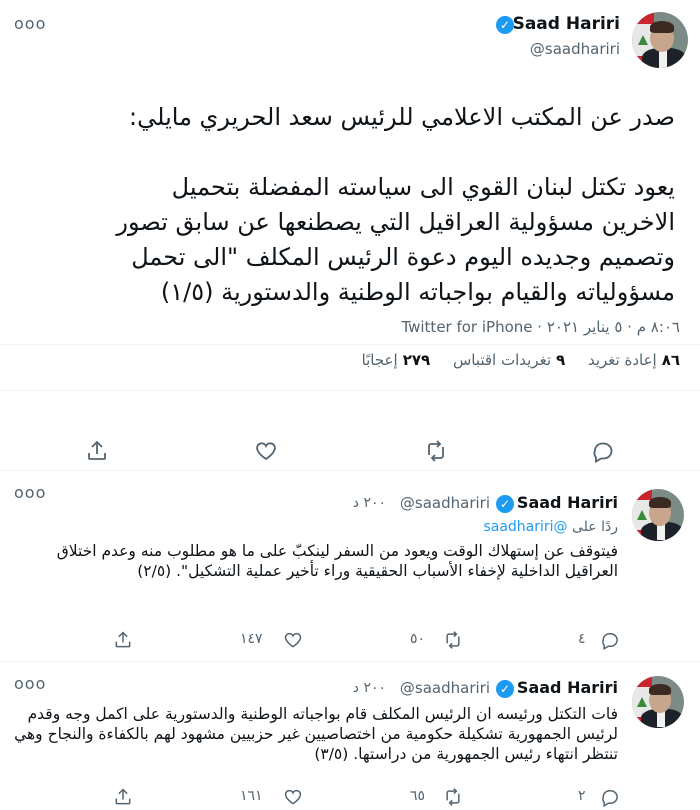 The width and height of the screenshot is (700, 810). What do you see at coordinates (595, 527) in the screenshot?
I see `replying-prefix: ردًا على` at bounding box center [595, 527].